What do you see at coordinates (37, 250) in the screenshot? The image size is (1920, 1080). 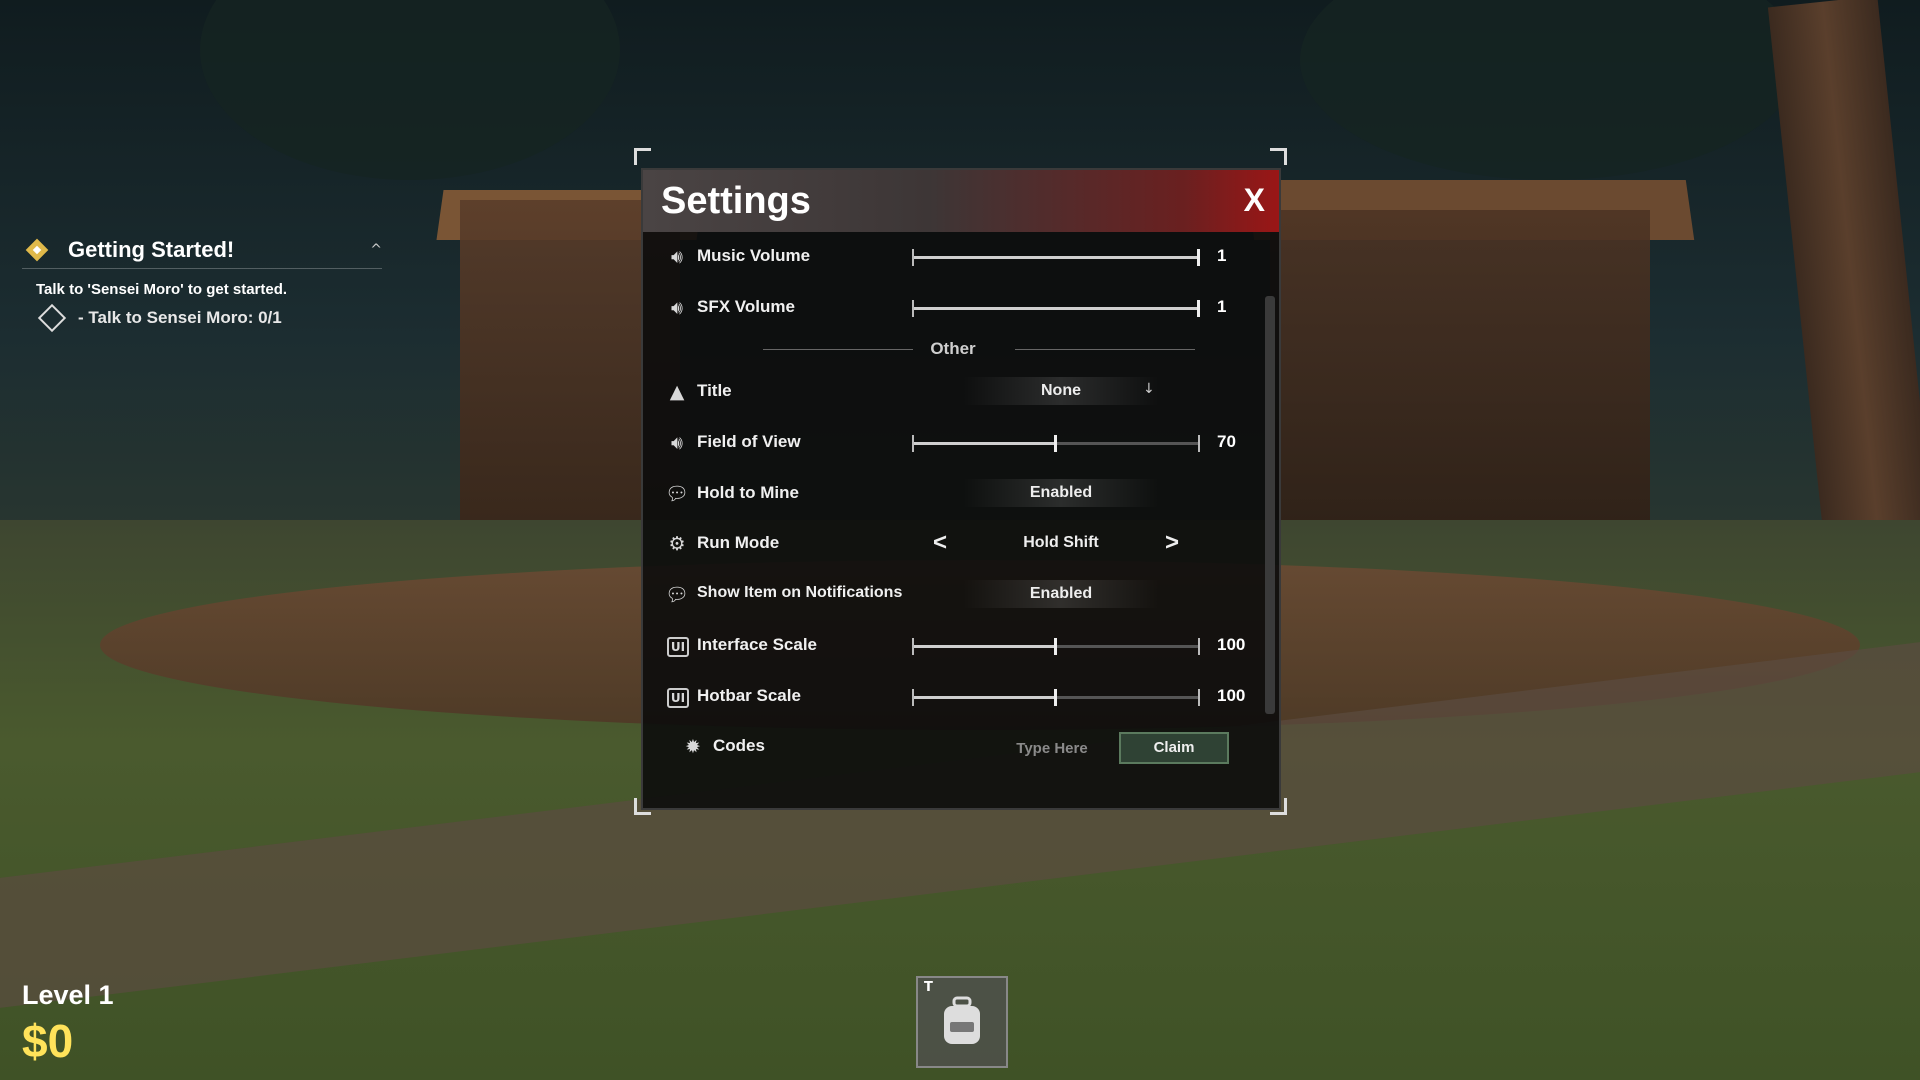 I see `quest-diamond-icon` at bounding box center [37, 250].